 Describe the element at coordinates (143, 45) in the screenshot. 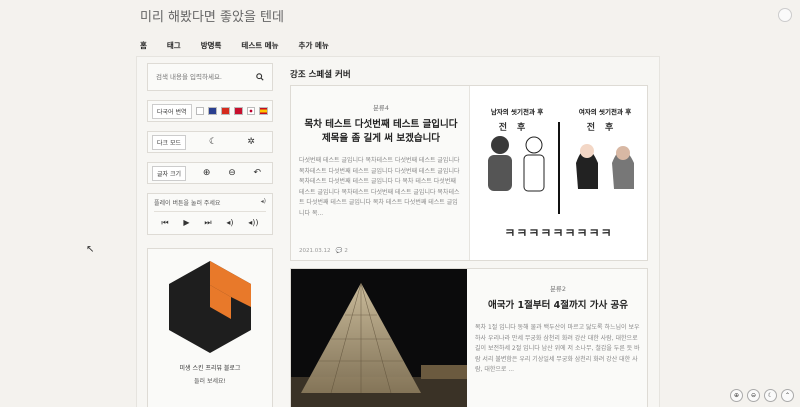

I see `nav-home: 홈` at that location.